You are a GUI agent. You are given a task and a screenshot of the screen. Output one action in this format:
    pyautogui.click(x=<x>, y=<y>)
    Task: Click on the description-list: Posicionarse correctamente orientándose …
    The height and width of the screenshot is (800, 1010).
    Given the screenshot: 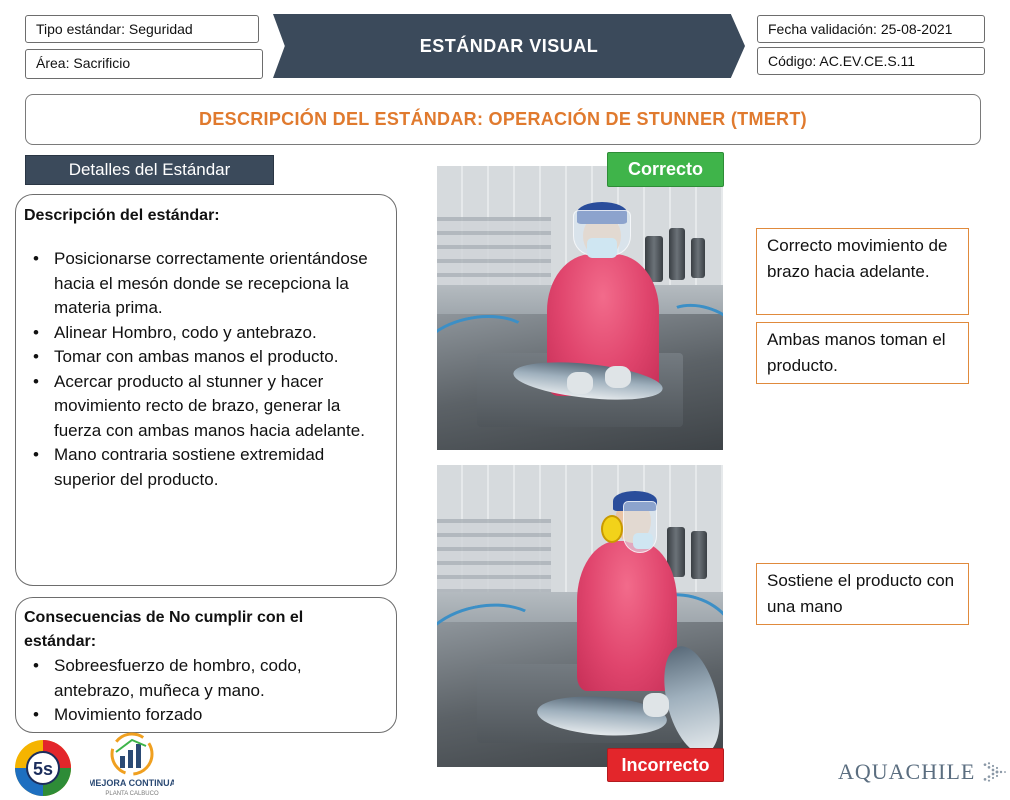 What is the action you would take?
    pyautogui.click(x=206, y=369)
    